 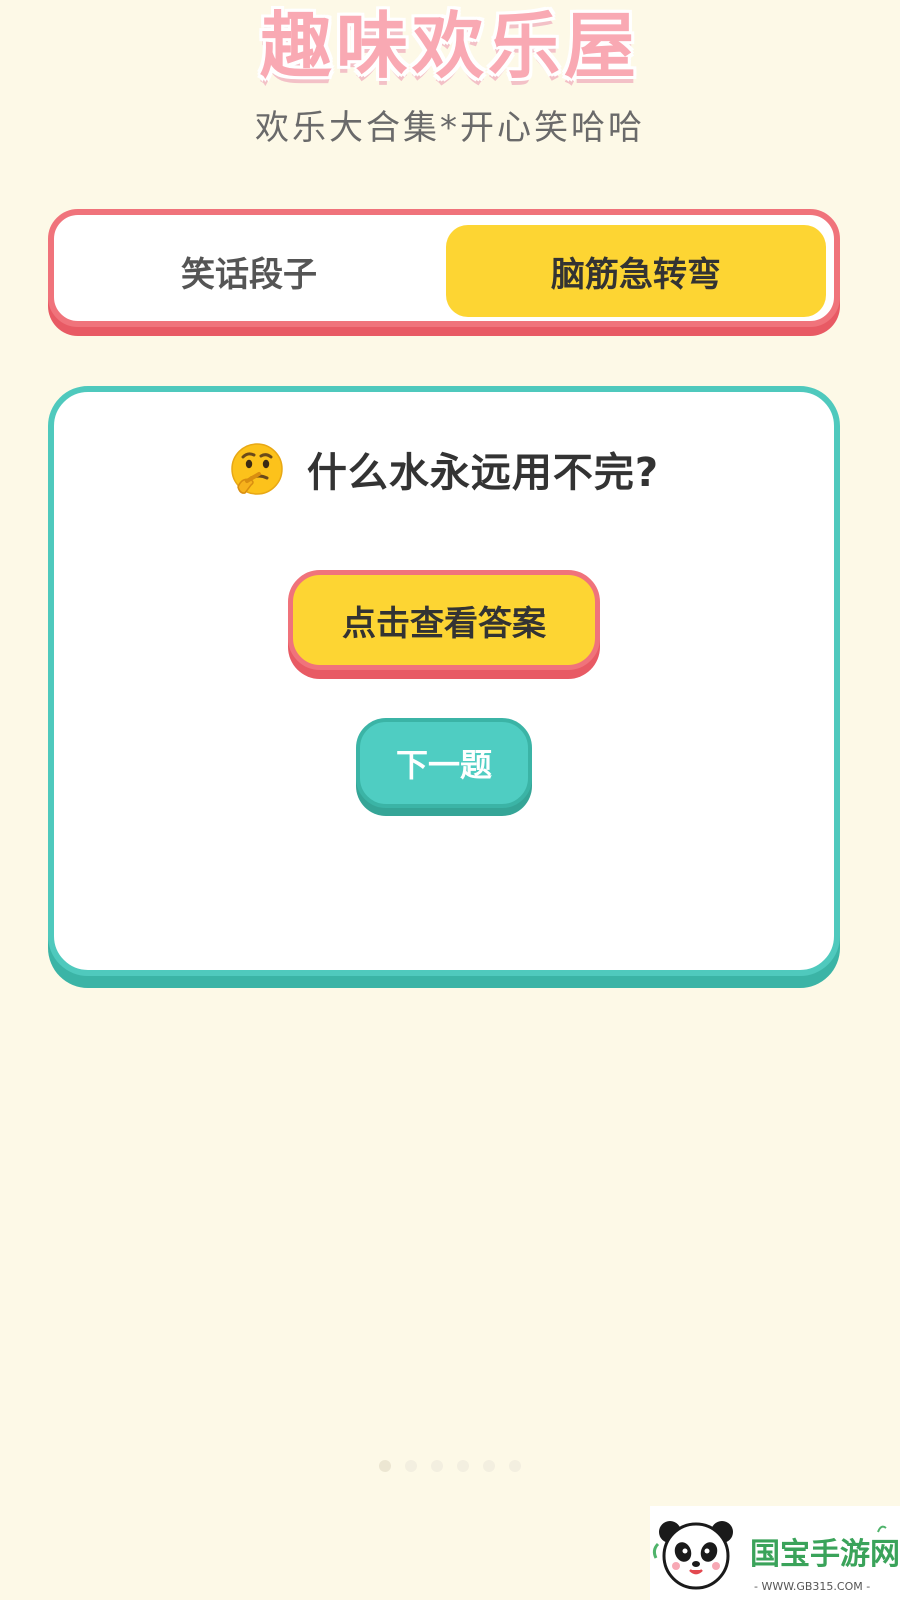 I want to click on question-text: 什么水永远用不完?, so click(x=483, y=473).